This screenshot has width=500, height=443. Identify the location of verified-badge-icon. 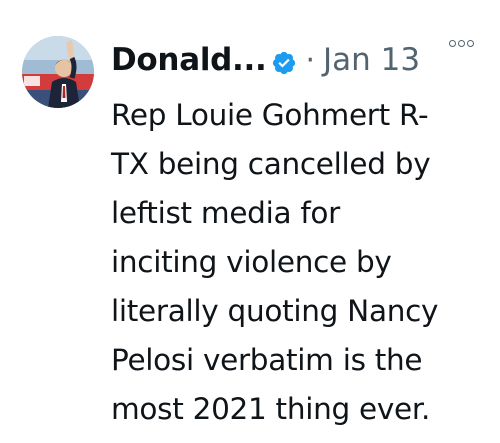
(284, 63).